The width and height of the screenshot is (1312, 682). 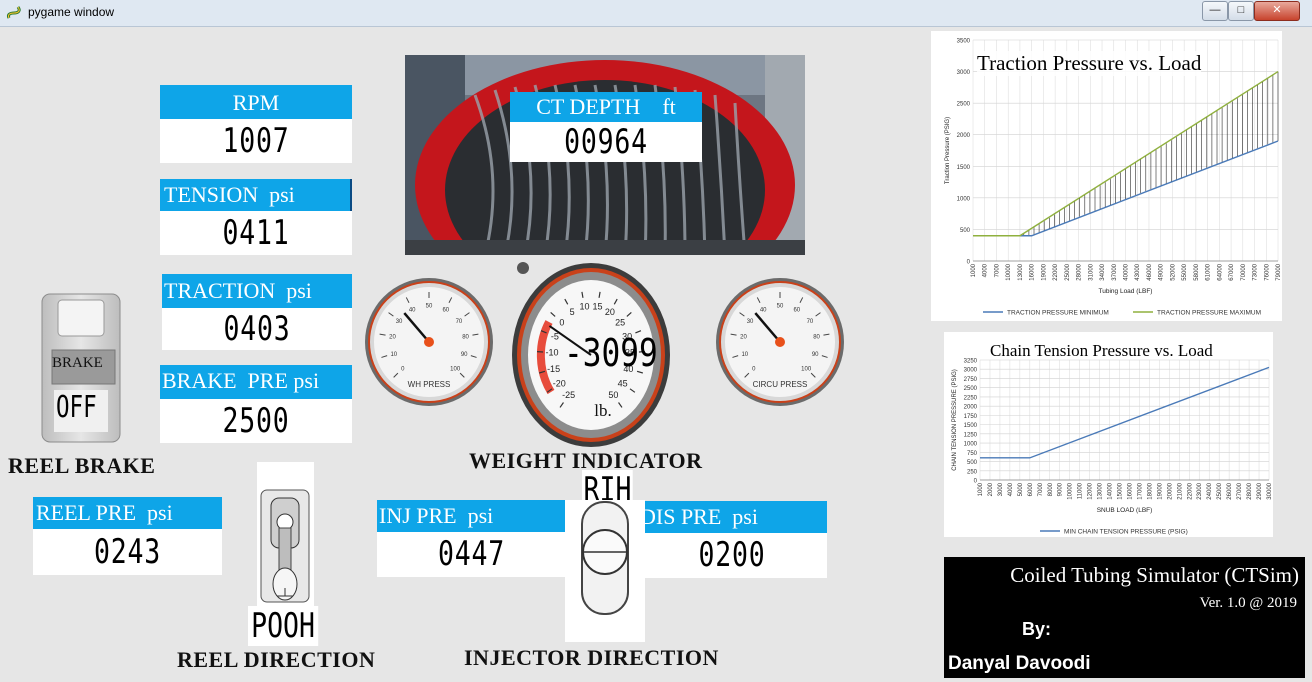 I want to click on discharge-pressure-panel: DIS PRE psi 0200, so click(x=732, y=539).